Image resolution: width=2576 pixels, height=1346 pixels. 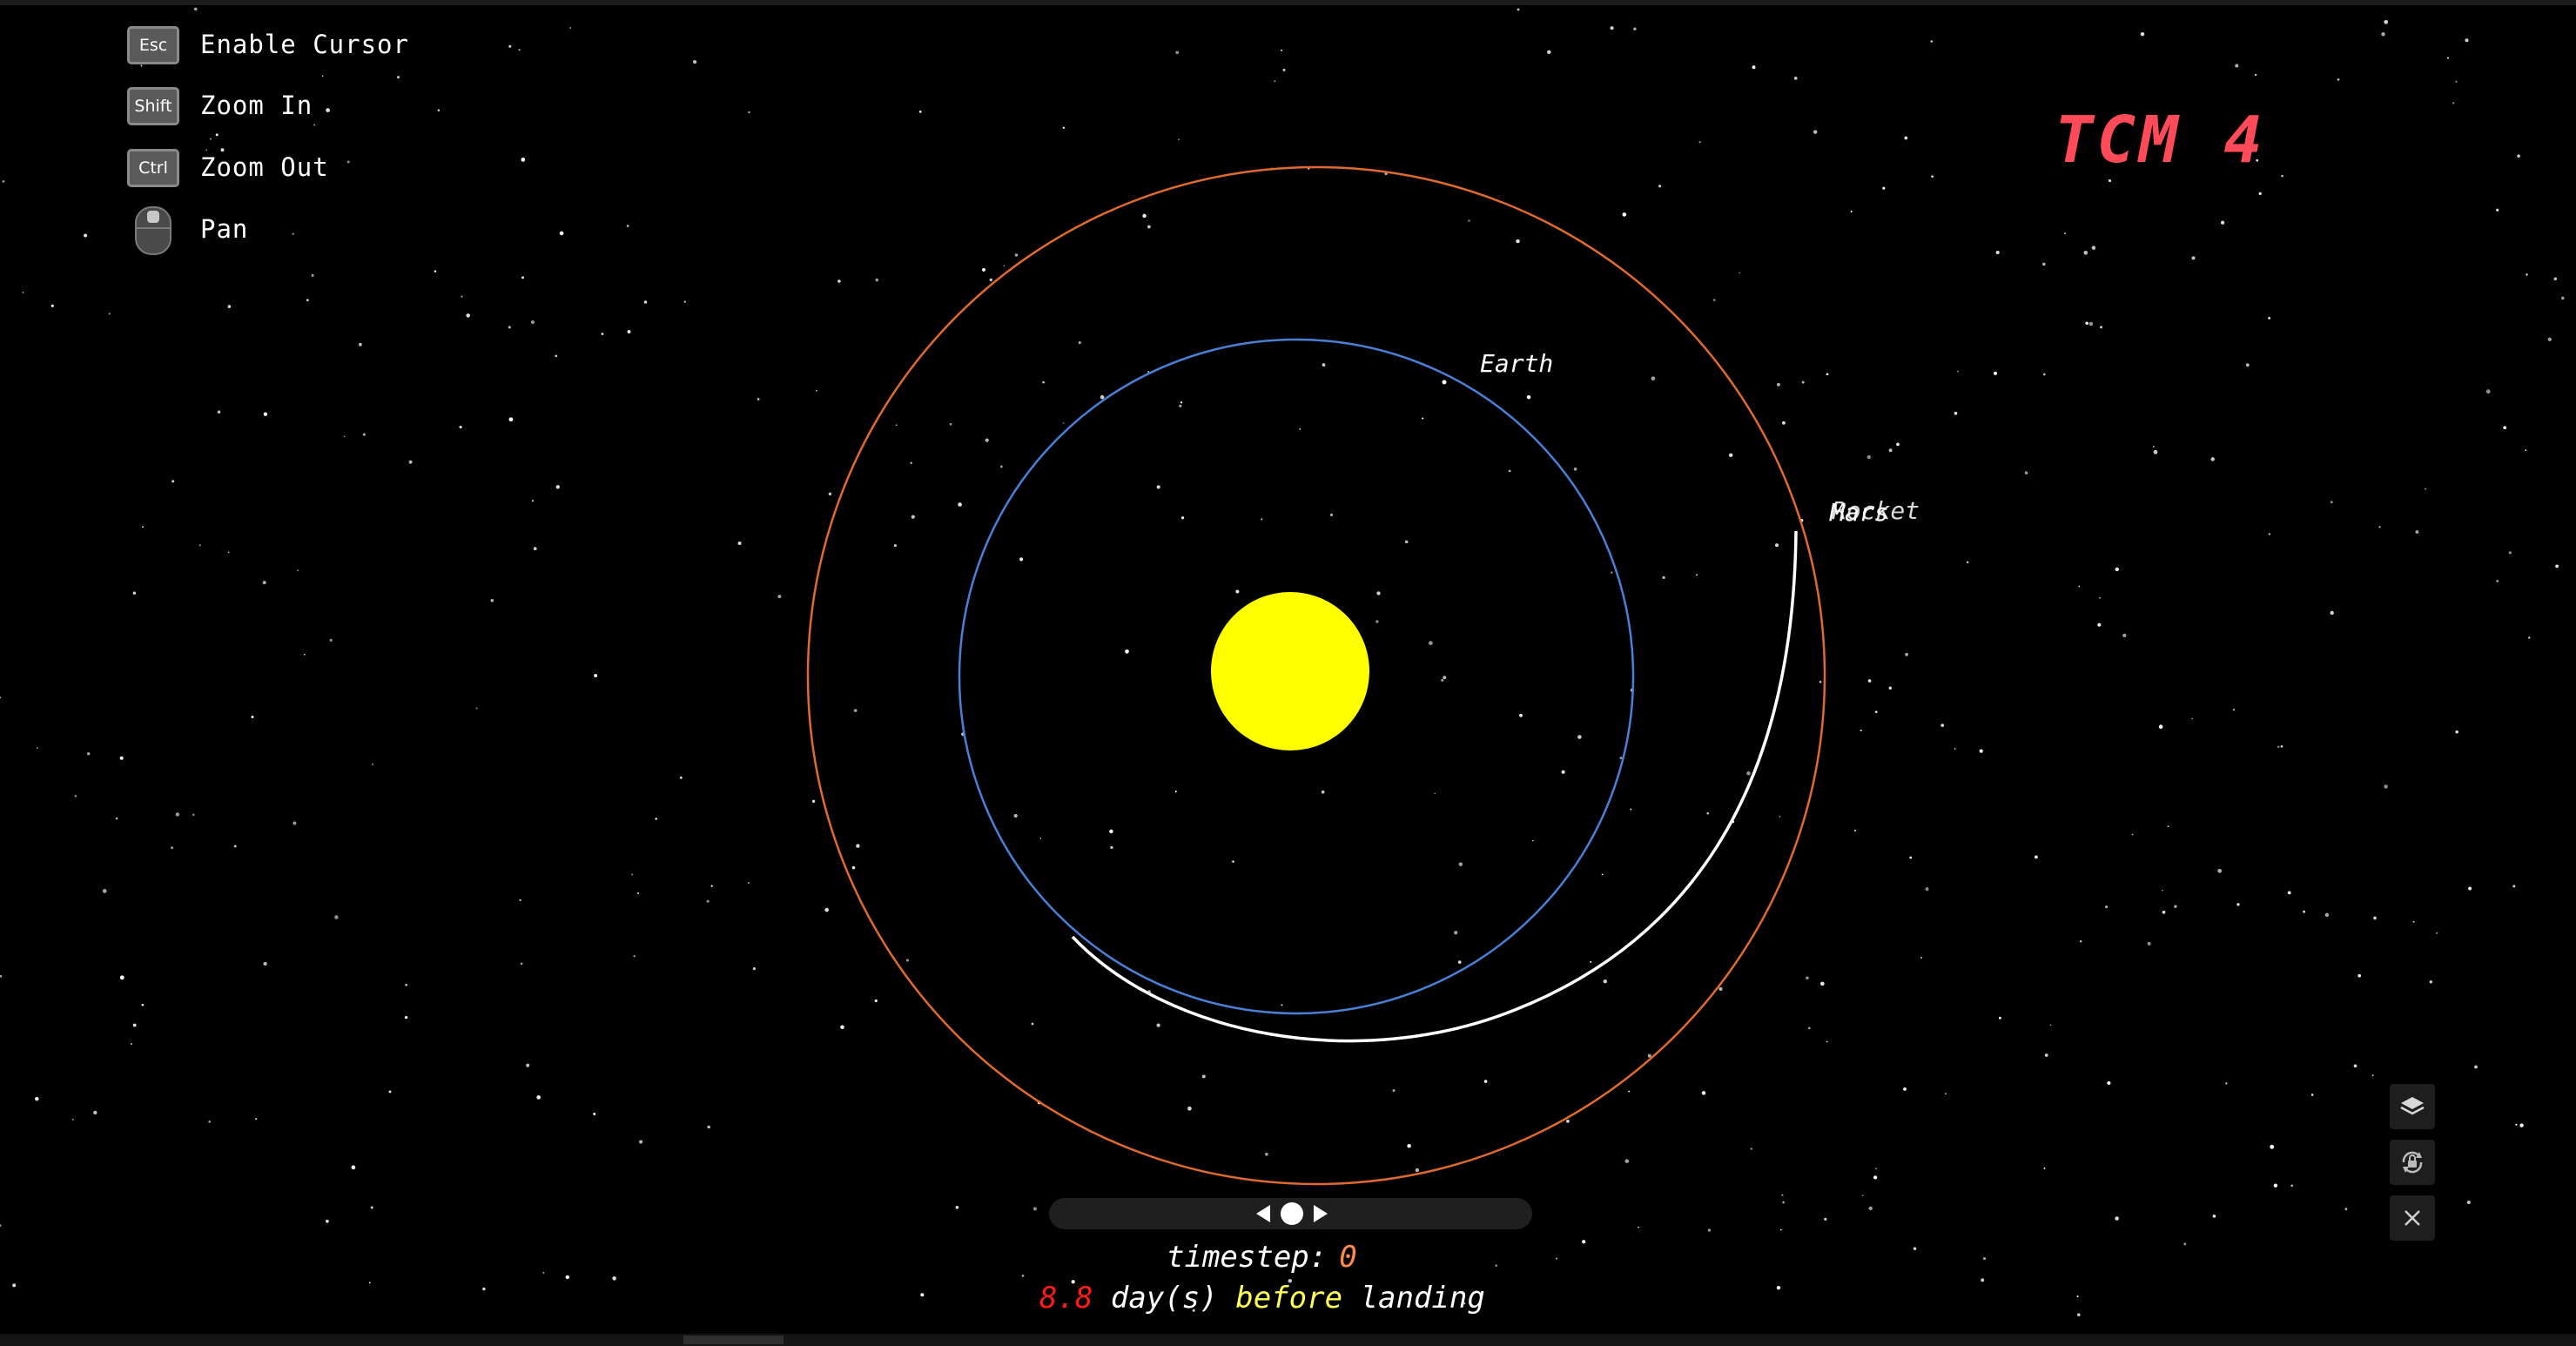 What do you see at coordinates (264, 167) in the screenshot?
I see `control-label: Zoom Out` at bounding box center [264, 167].